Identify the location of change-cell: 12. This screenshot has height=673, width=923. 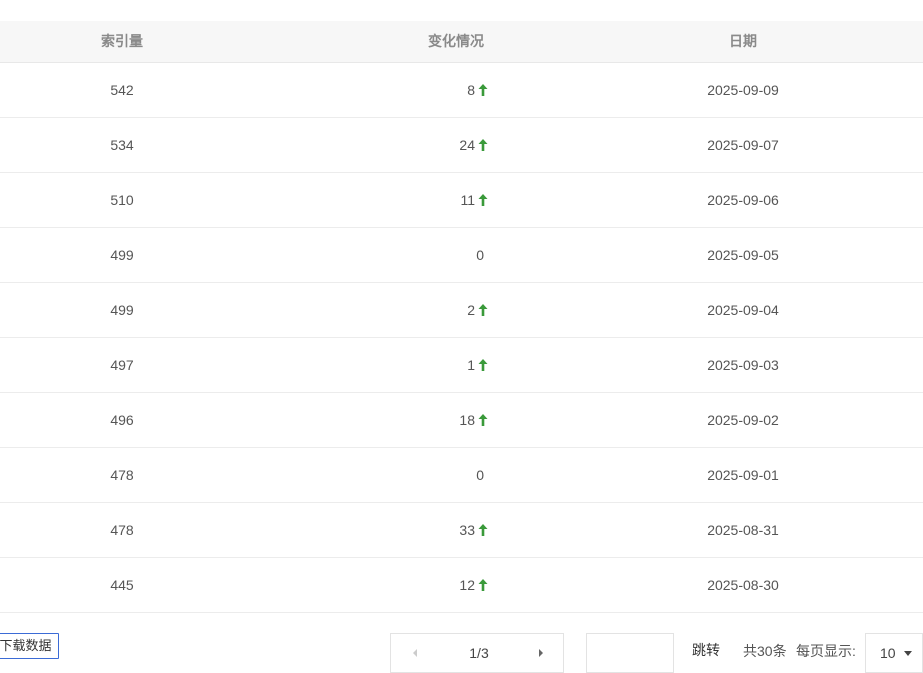
(467, 585).